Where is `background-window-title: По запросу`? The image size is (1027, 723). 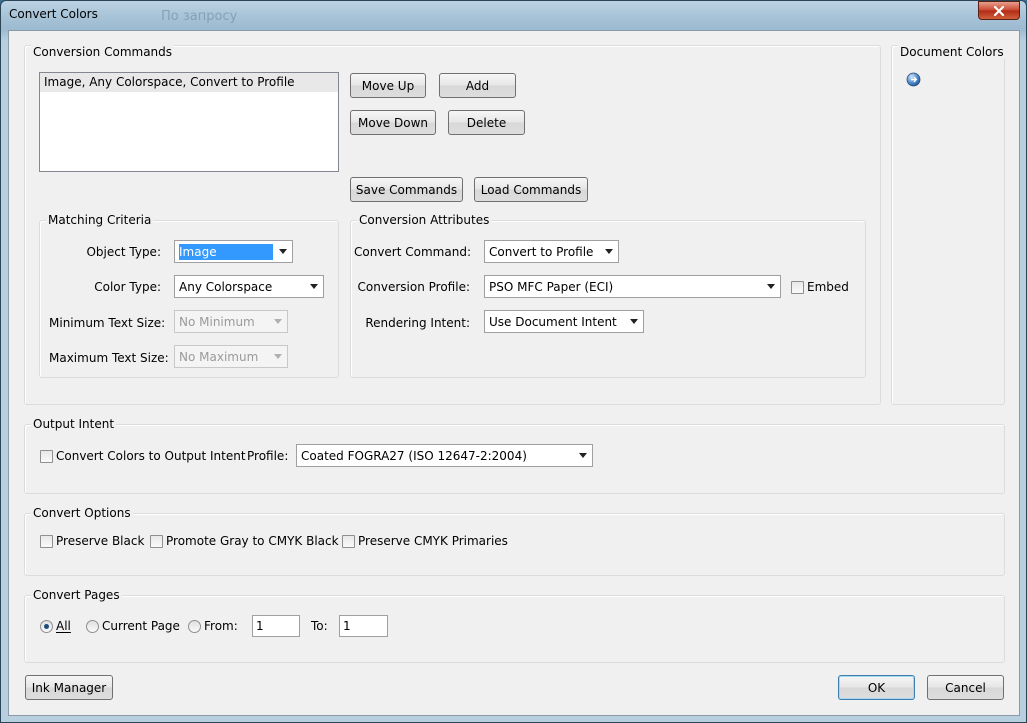 background-window-title: По запросу is located at coordinates (199, 16).